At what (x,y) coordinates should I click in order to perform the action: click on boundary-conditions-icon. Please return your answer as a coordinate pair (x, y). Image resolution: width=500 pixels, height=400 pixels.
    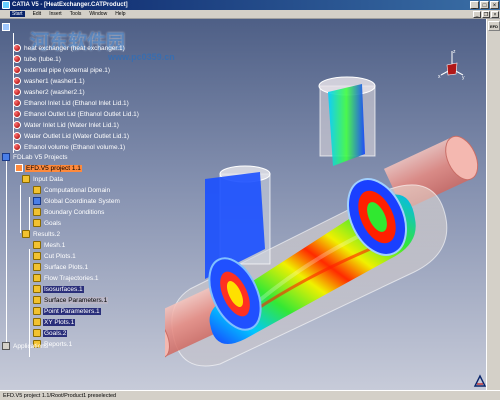
    Looking at the image, I should click on (37, 212).